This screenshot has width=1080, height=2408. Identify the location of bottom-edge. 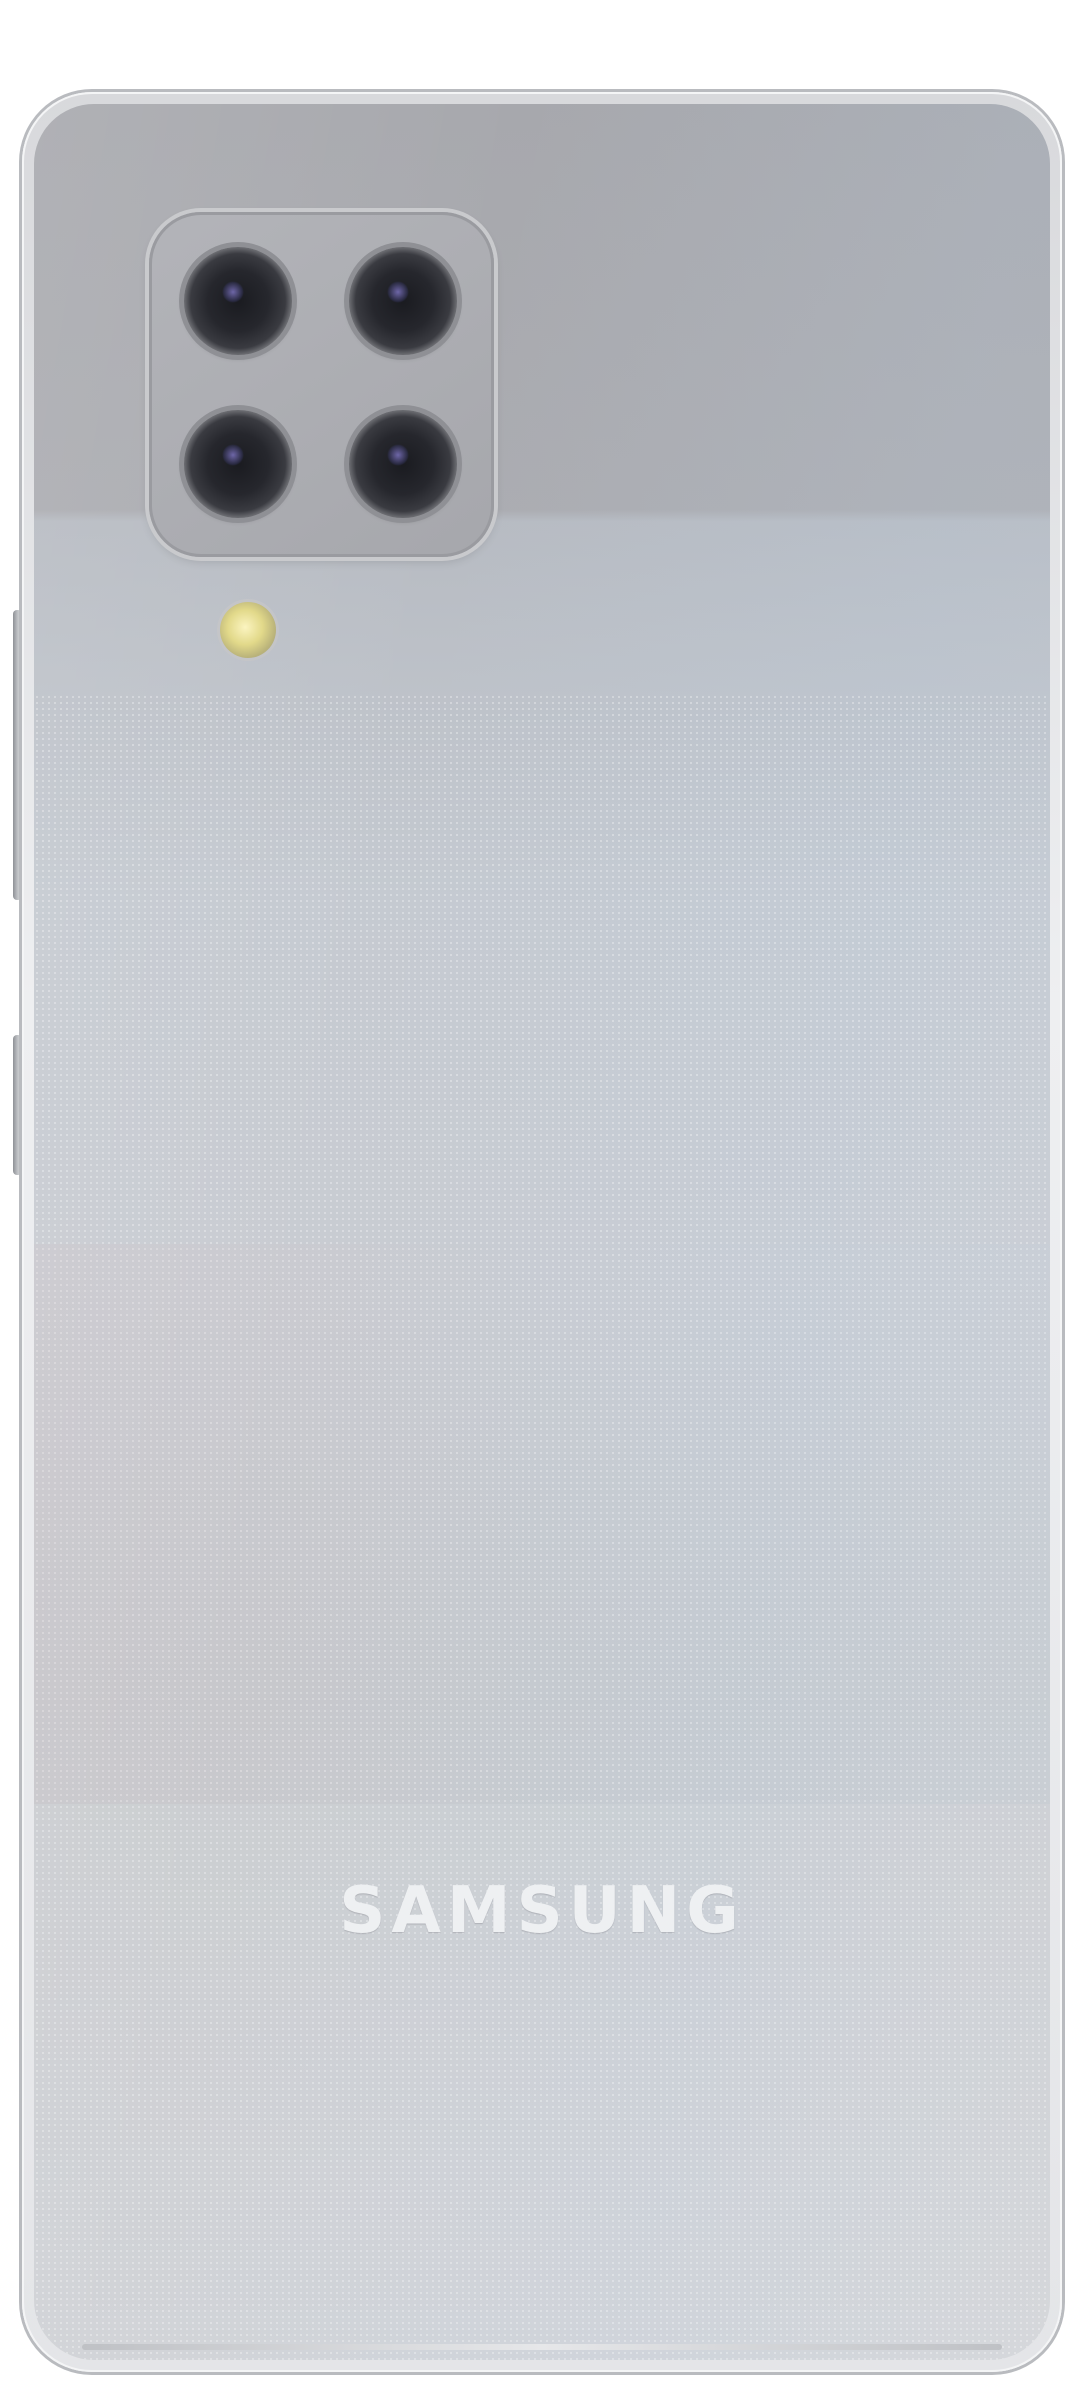
(542, 2347).